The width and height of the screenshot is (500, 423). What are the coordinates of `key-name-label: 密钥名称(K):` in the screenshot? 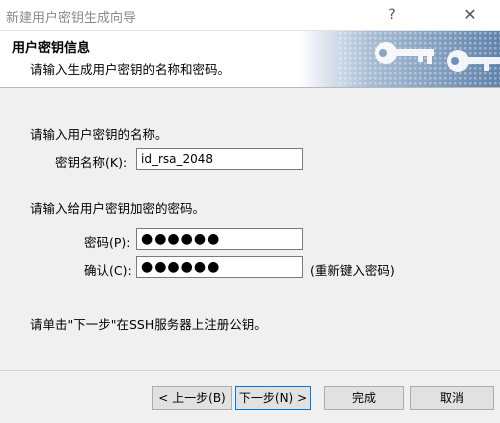 It's located at (91, 162).